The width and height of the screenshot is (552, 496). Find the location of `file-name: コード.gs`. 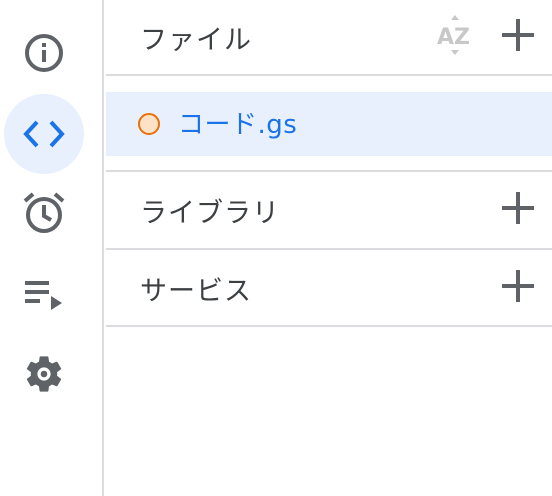

file-name: コード.gs is located at coordinates (238, 125).